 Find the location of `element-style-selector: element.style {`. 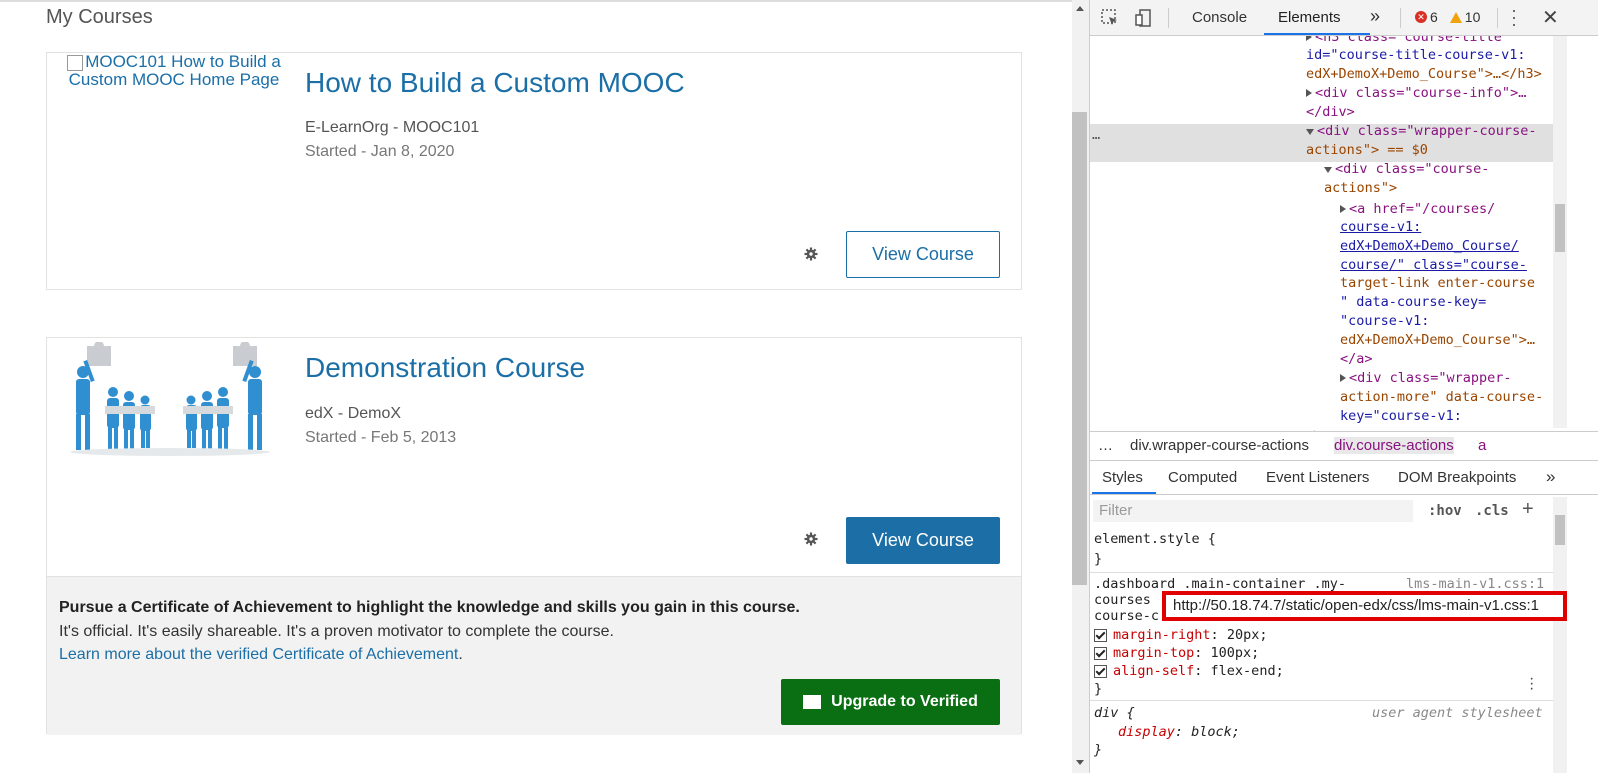

element-style-selector: element.style { is located at coordinates (1155, 539).